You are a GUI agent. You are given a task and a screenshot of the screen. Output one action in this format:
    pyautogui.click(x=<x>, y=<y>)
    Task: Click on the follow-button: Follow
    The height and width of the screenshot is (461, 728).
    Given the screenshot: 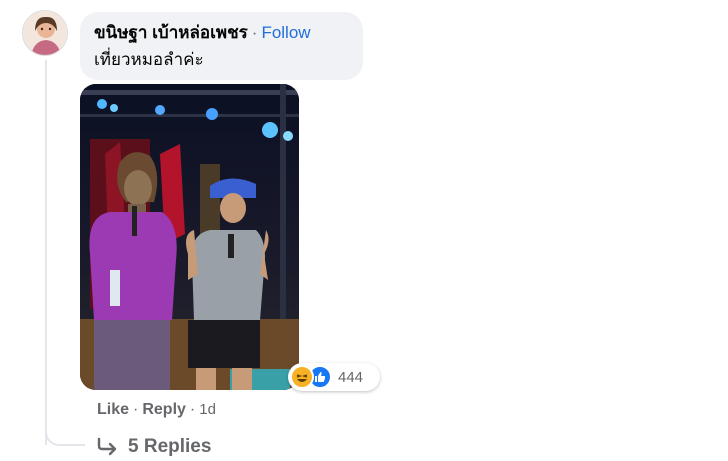 What is the action you would take?
    pyautogui.click(x=285, y=32)
    